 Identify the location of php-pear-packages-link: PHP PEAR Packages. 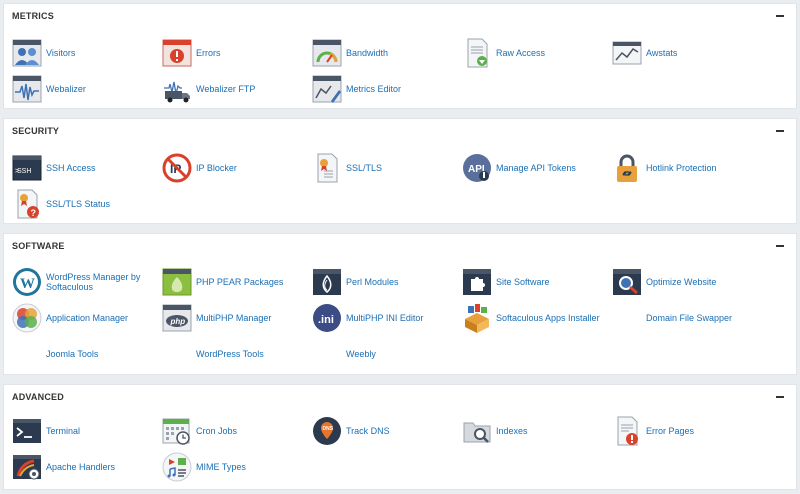
(222, 282).